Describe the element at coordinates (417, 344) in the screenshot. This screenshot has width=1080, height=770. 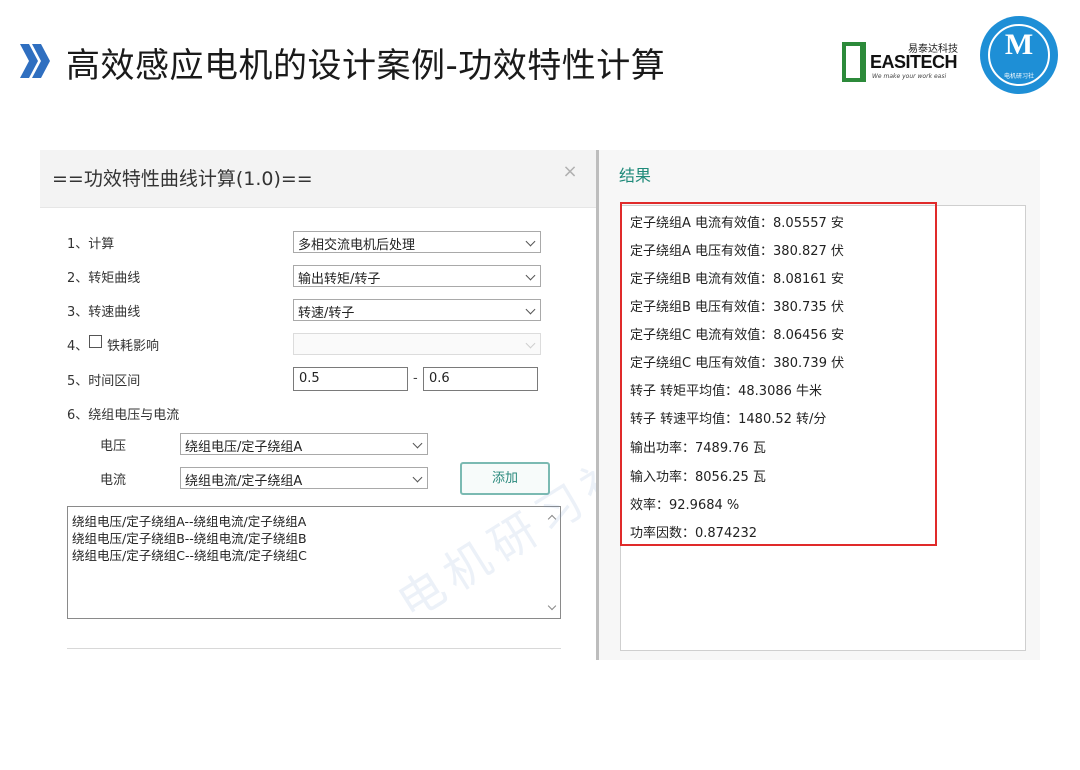
I see `iron-loss-select` at that location.